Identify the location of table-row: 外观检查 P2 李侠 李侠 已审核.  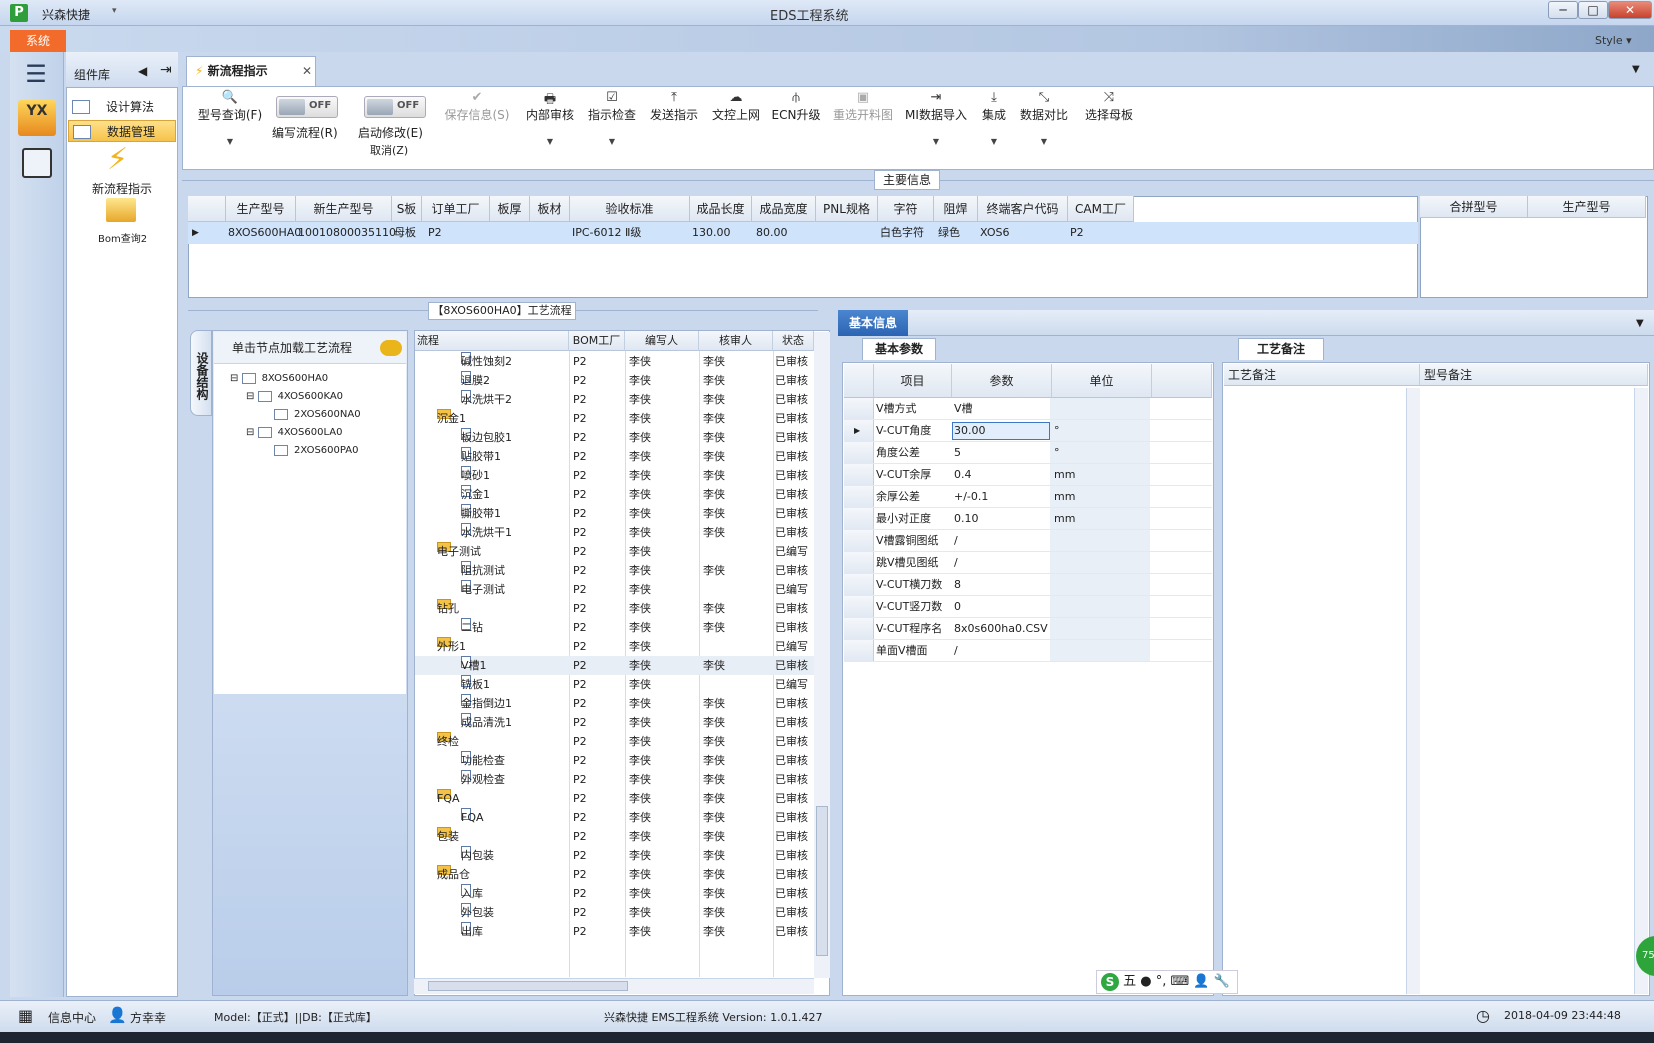
(615, 779).